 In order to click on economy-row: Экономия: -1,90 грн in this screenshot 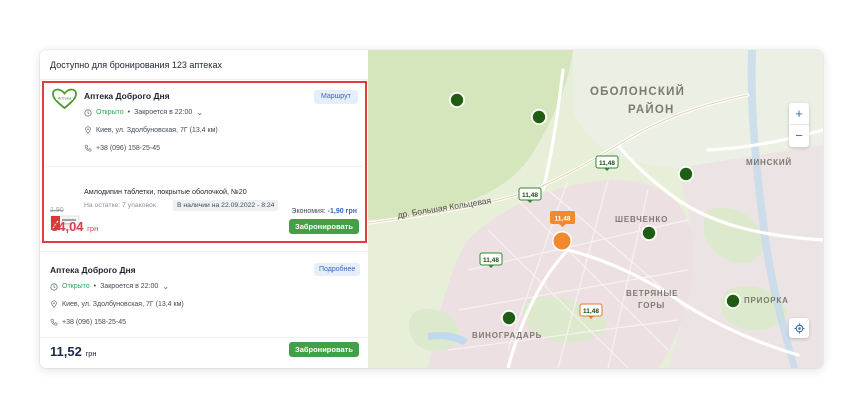, I will do `click(324, 211)`.